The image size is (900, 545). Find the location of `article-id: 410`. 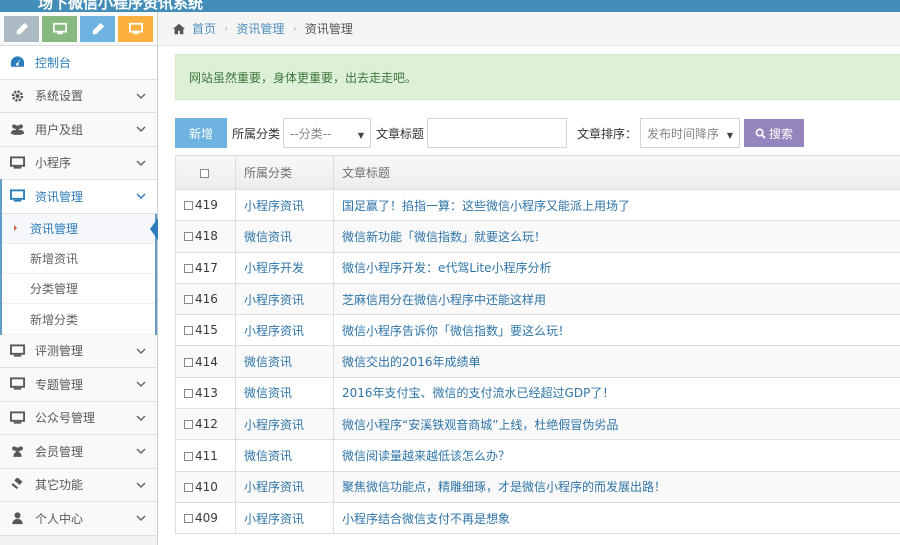

article-id: 410 is located at coordinates (206, 486).